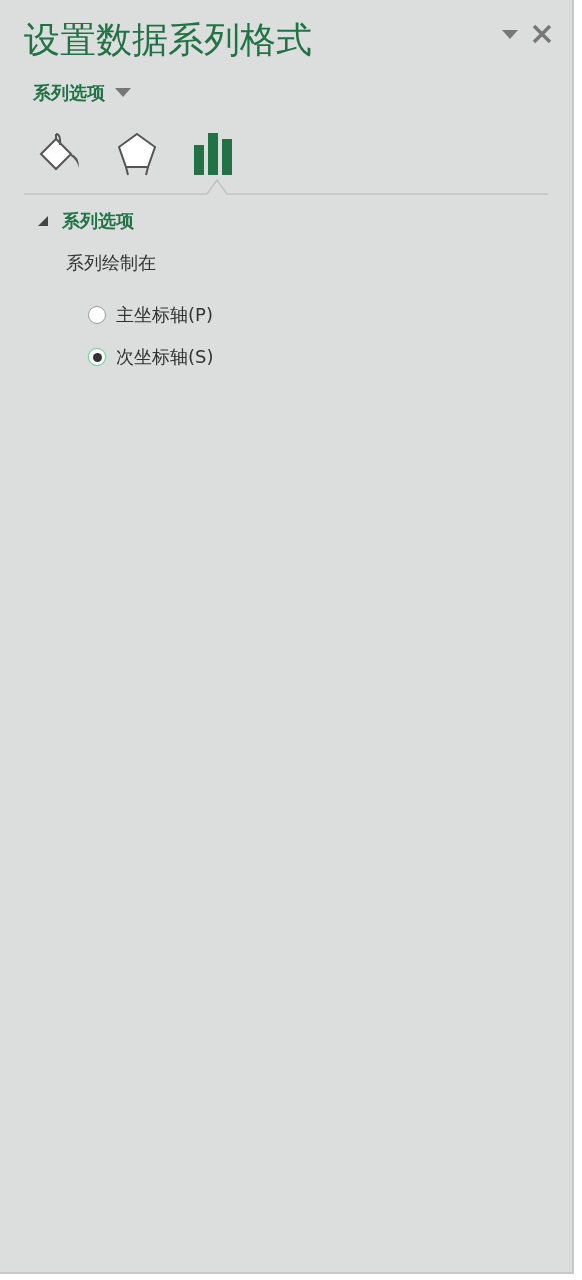  What do you see at coordinates (168, 40) in the screenshot?
I see `pane-title: 设置数据系列格式` at bounding box center [168, 40].